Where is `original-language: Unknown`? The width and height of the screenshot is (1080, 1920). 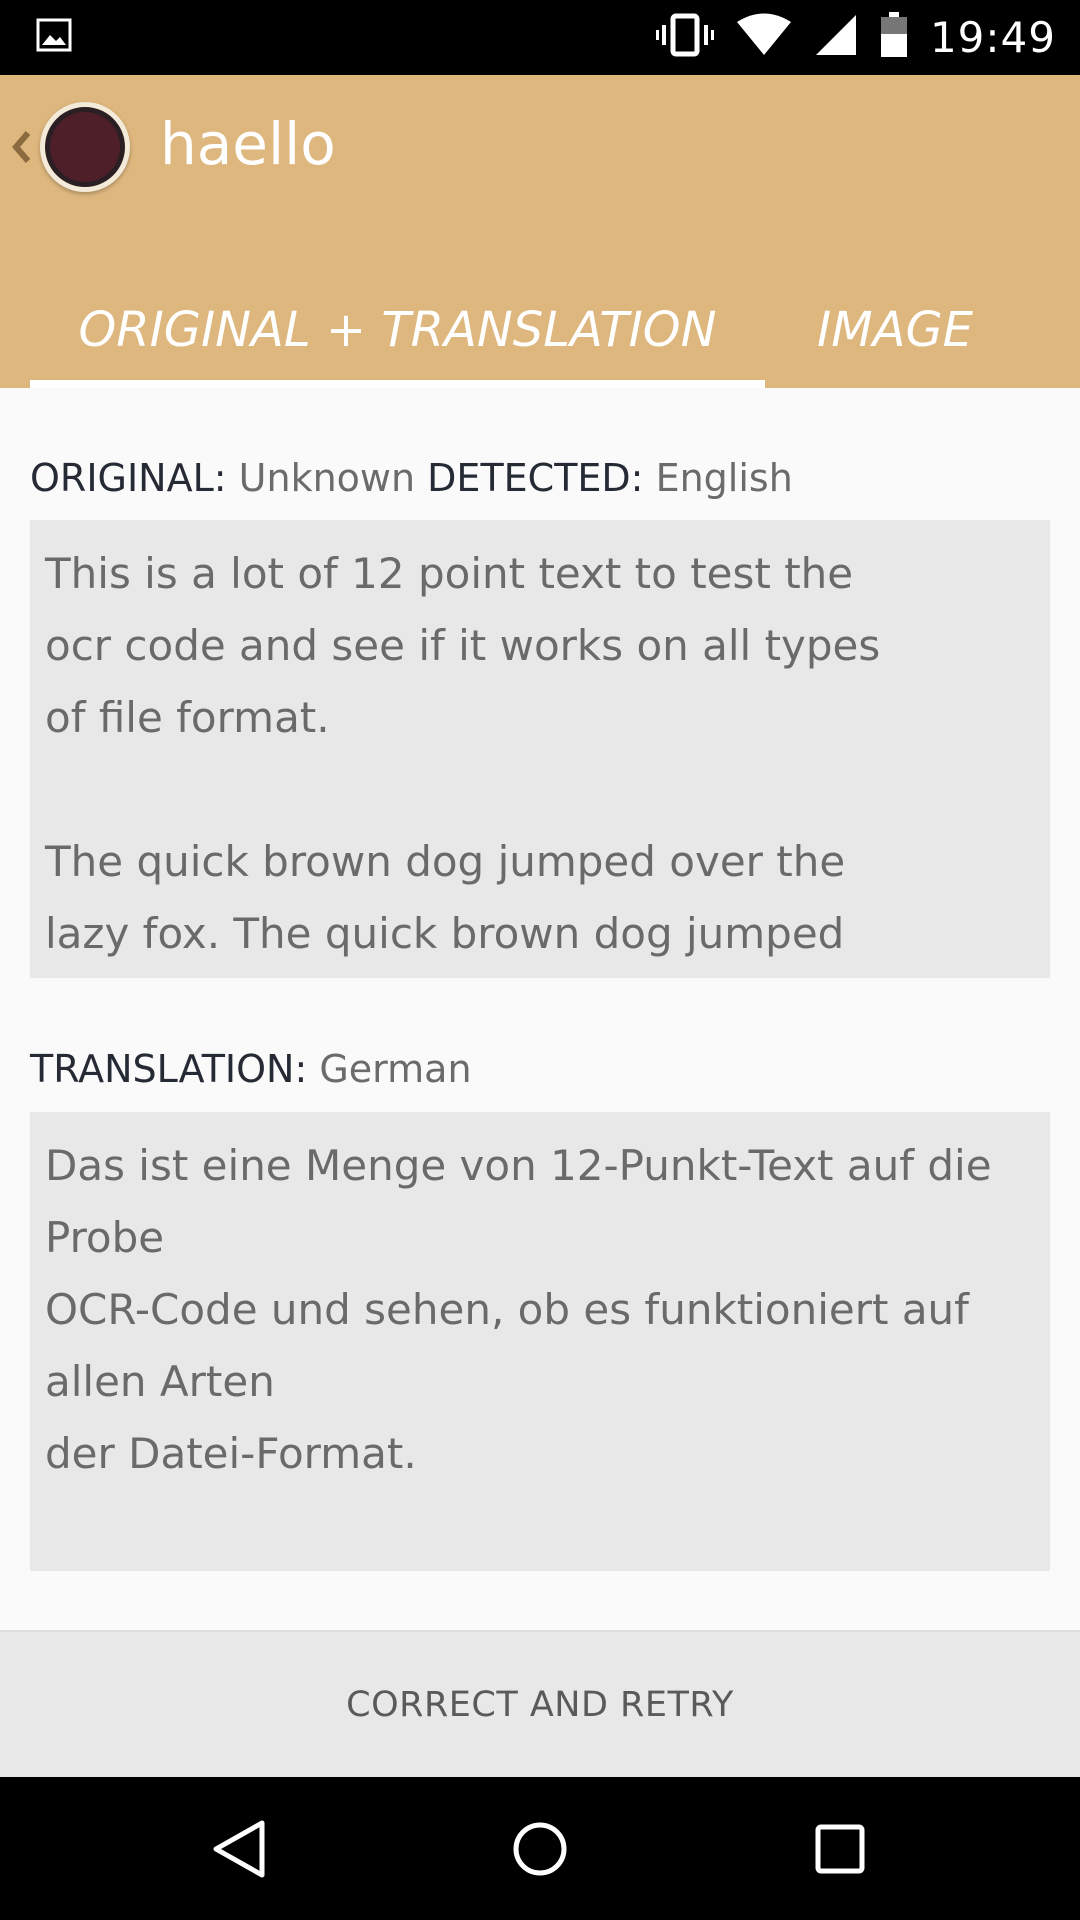 original-language: Unknown is located at coordinates (327, 478).